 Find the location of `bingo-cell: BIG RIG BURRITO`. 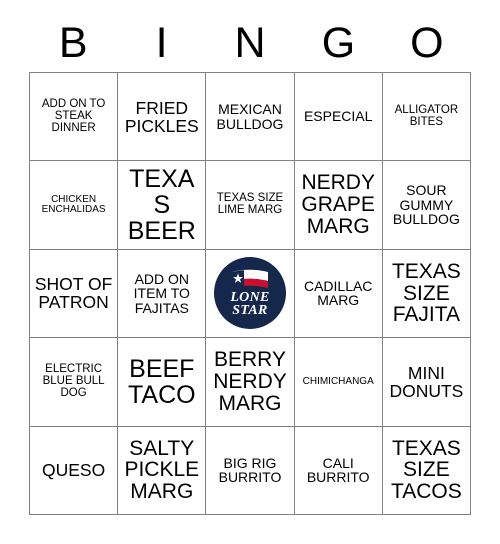

bingo-cell: BIG RIG BURRITO is located at coordinates (250, 470).